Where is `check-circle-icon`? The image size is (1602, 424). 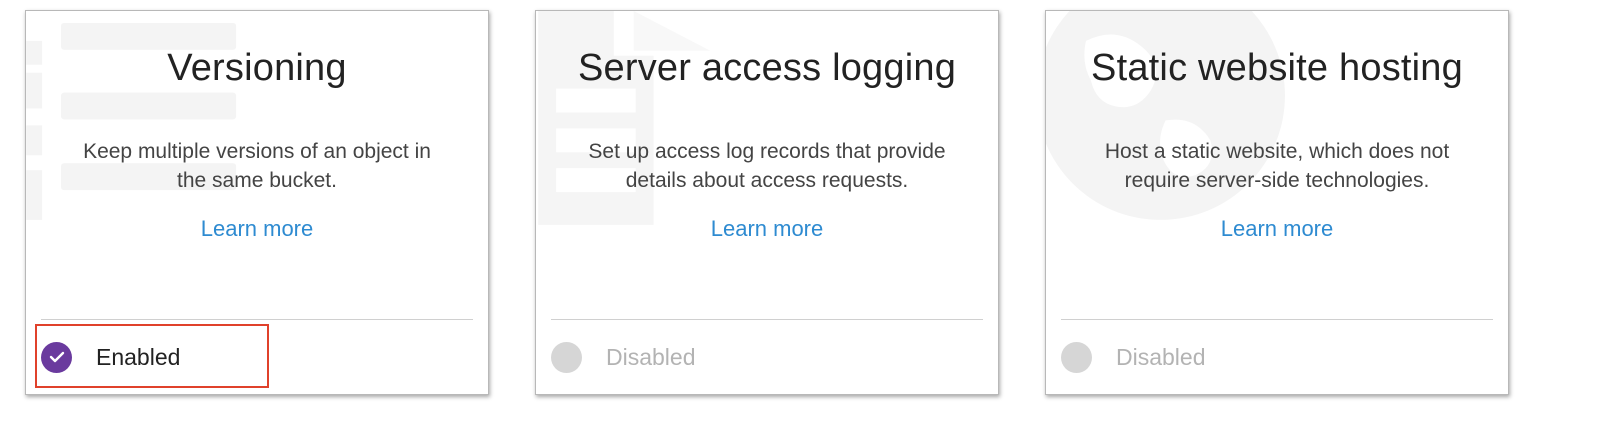
check-circle-icon is located at coordinates (56, 357).